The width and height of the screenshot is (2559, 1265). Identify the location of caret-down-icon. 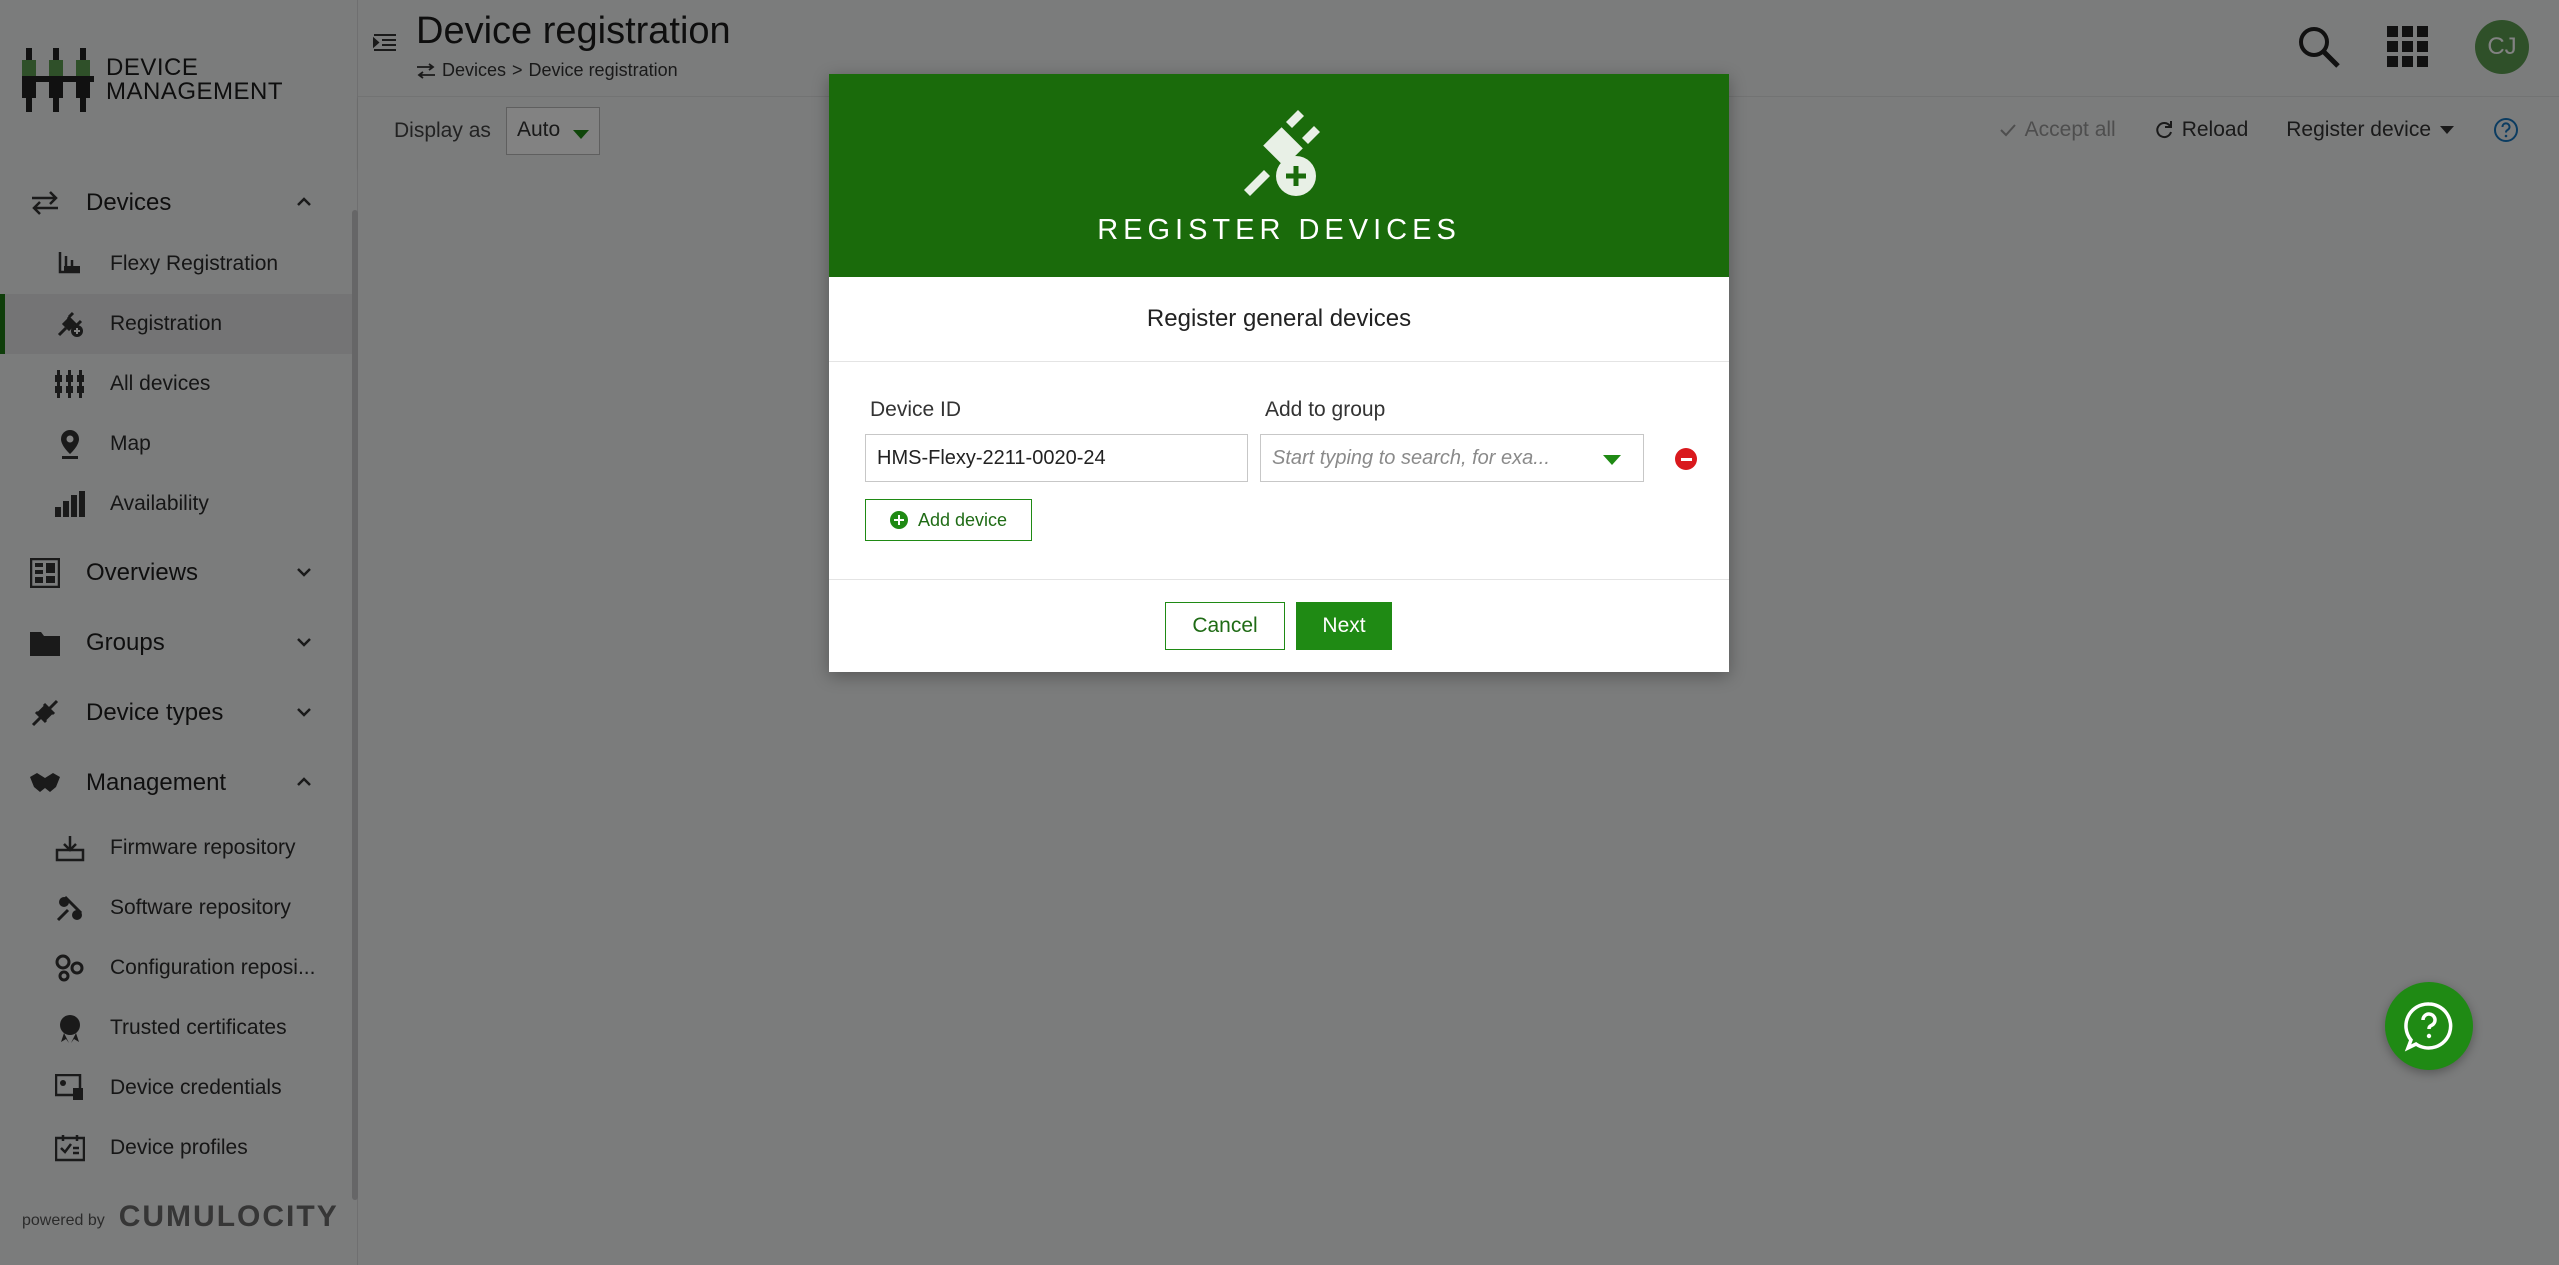
(1612, 460).